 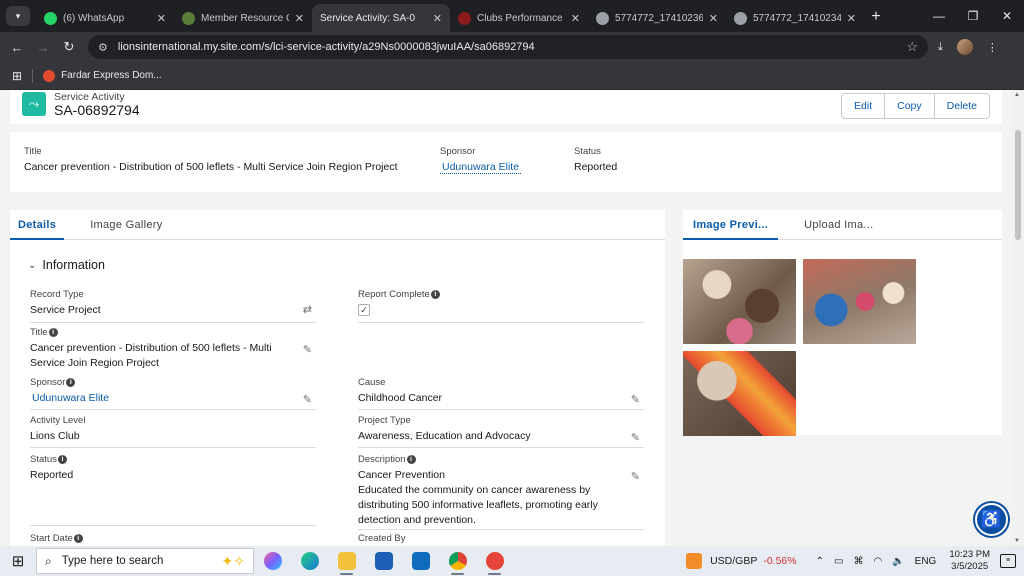 What do you see at coordinates (173, 432) in the screenshot?
I see `field-activity-level: Activity Level Lions Club` at bounding box center [173, 432].